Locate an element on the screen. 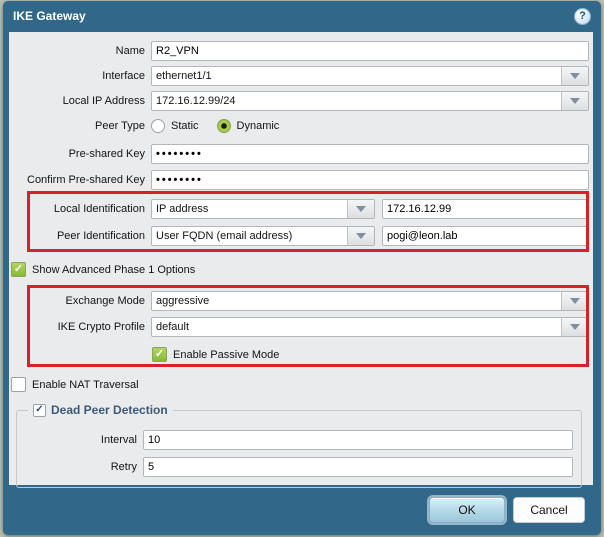  peer-id-value-input is located at coordinates (485, 236).